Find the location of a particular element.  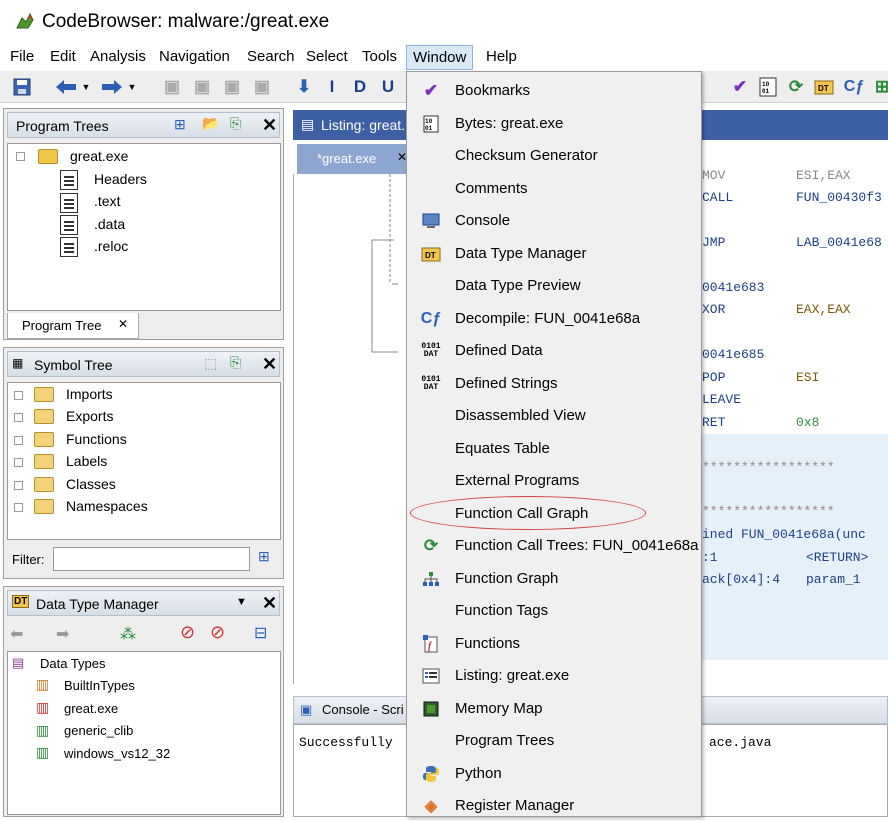

menu-dropdown-icon: ▼ is located at coordinates (241, 602).